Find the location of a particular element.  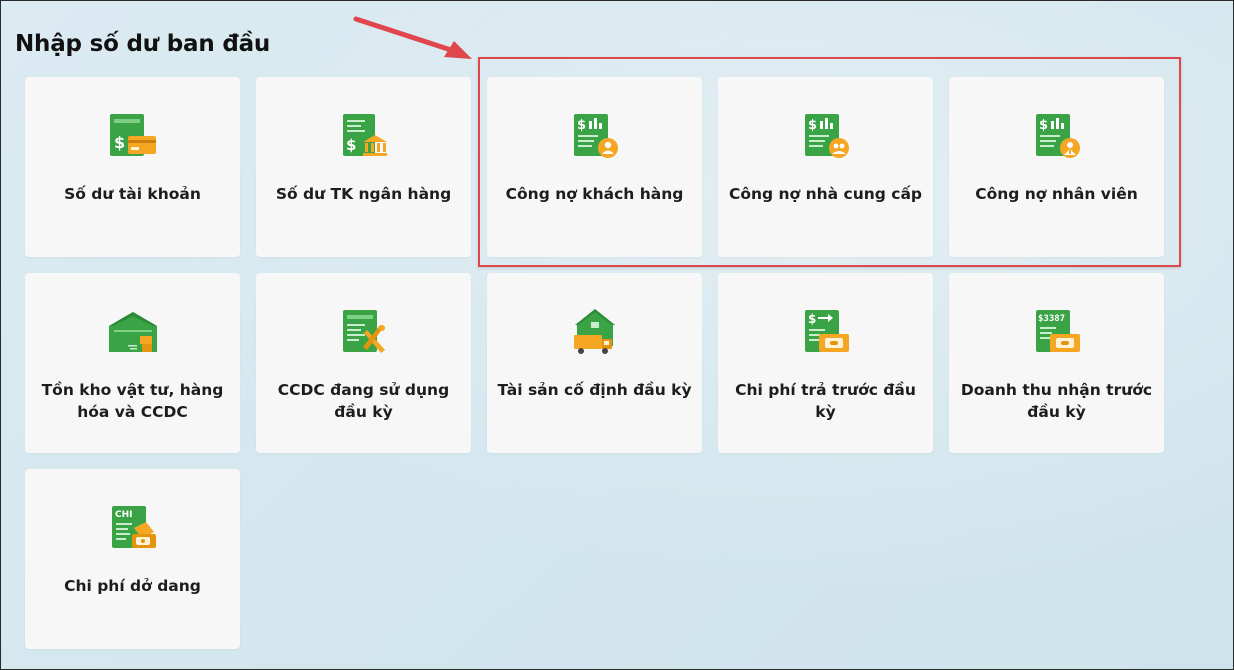

tile-so-du-tai-khoan: $ Số dư tài khoản is located at coordinates (132, 167).